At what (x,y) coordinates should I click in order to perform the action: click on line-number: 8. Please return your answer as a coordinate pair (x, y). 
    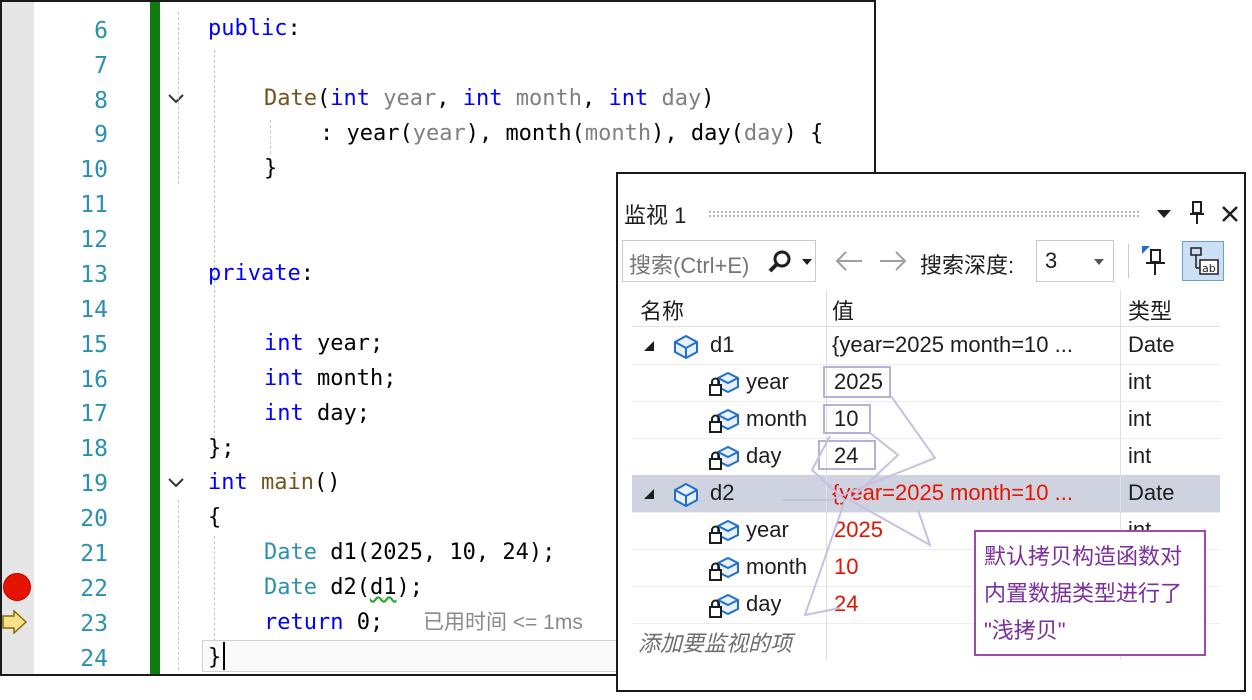
    Looking at the image, I should click on (101, 101).